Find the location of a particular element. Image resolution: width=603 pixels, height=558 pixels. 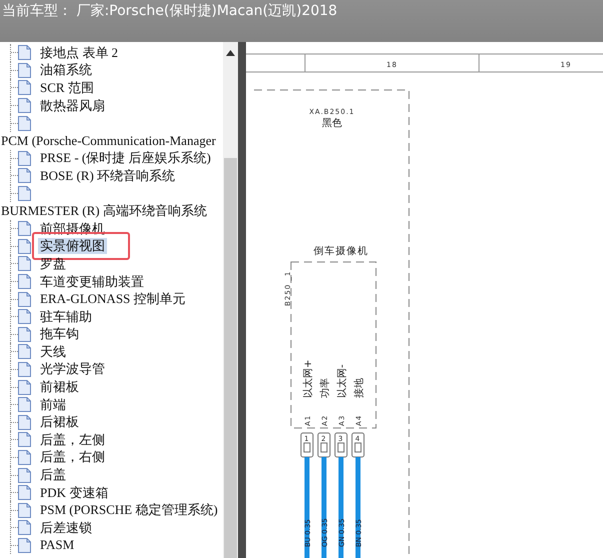

tree-item: PASM is located at coordinates (57, 545).